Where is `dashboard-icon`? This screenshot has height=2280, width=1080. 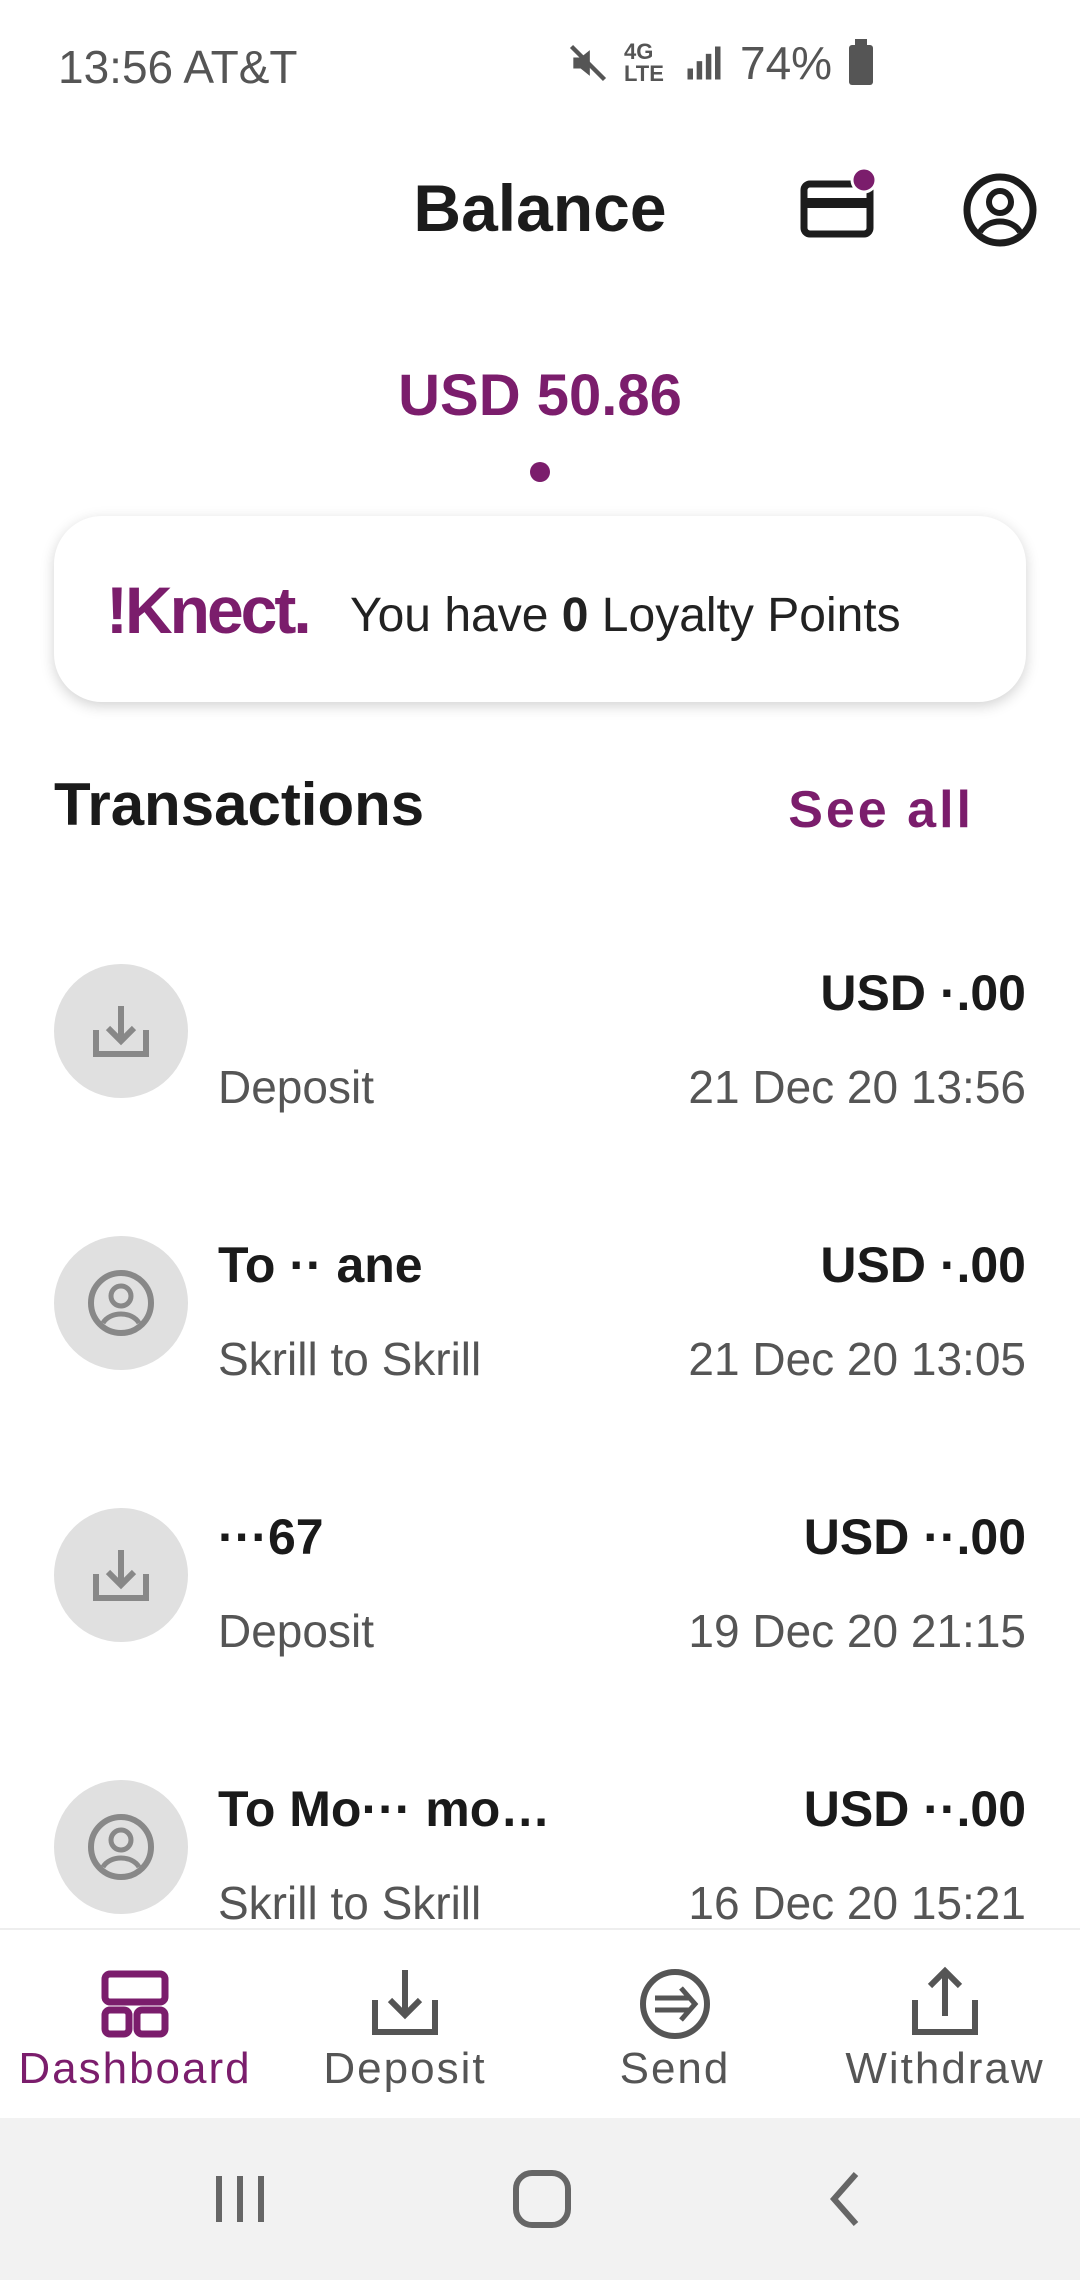
dashboard-icon is located at coordinates (135, 2004).